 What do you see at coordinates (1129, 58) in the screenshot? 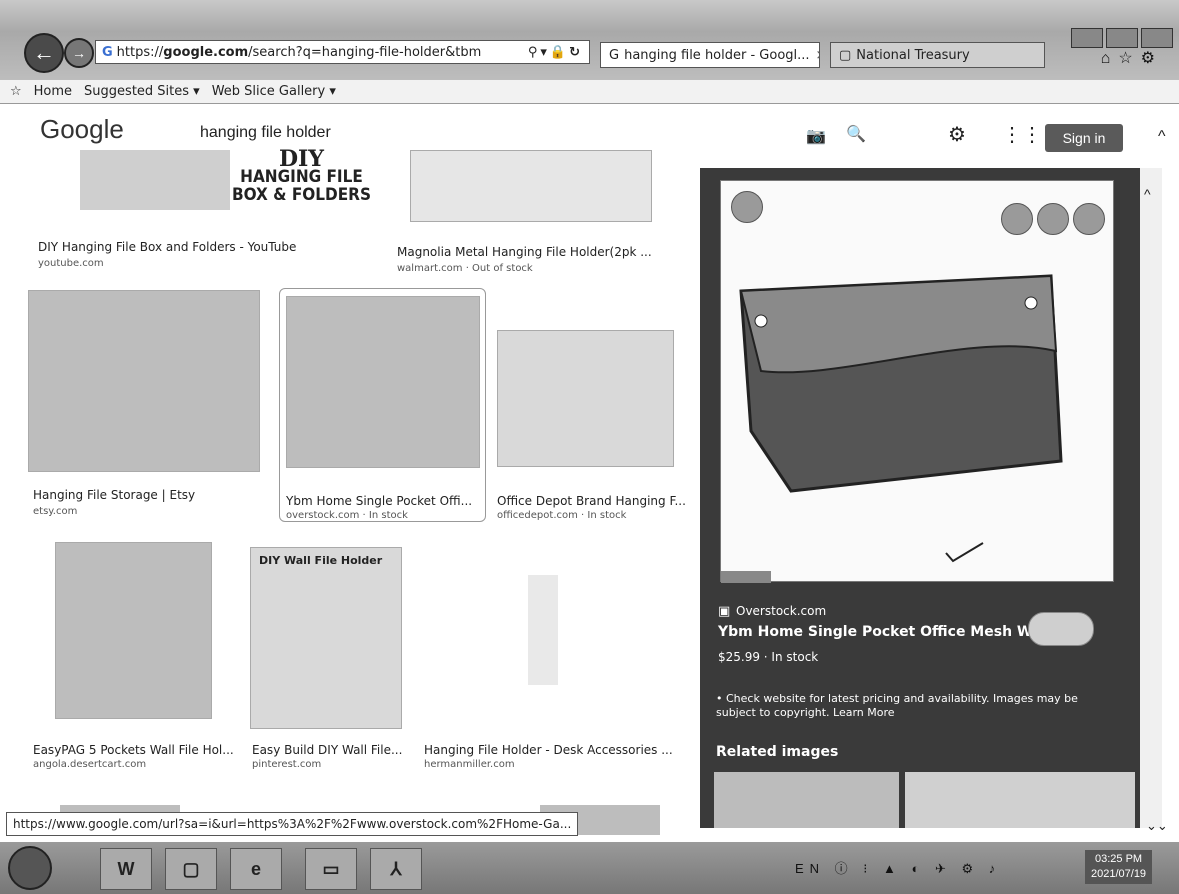
I see `star-icon: ☆` at bounding box center [1129, 58].